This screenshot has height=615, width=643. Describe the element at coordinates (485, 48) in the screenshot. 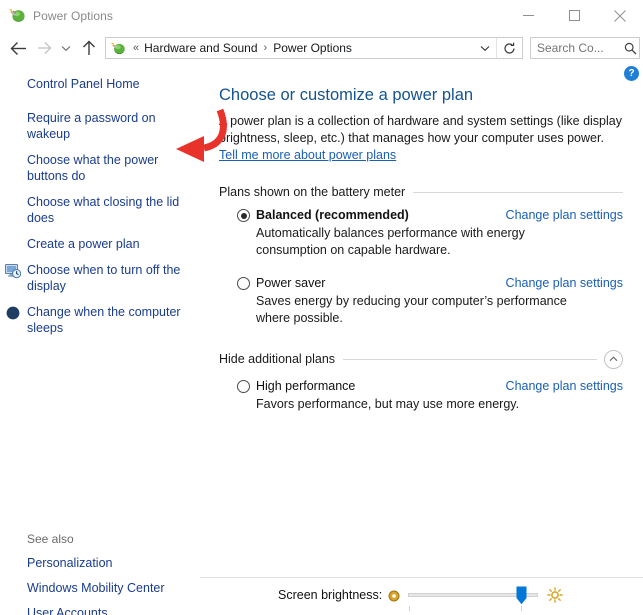

I see `address-chevron-down-icon` at that location.